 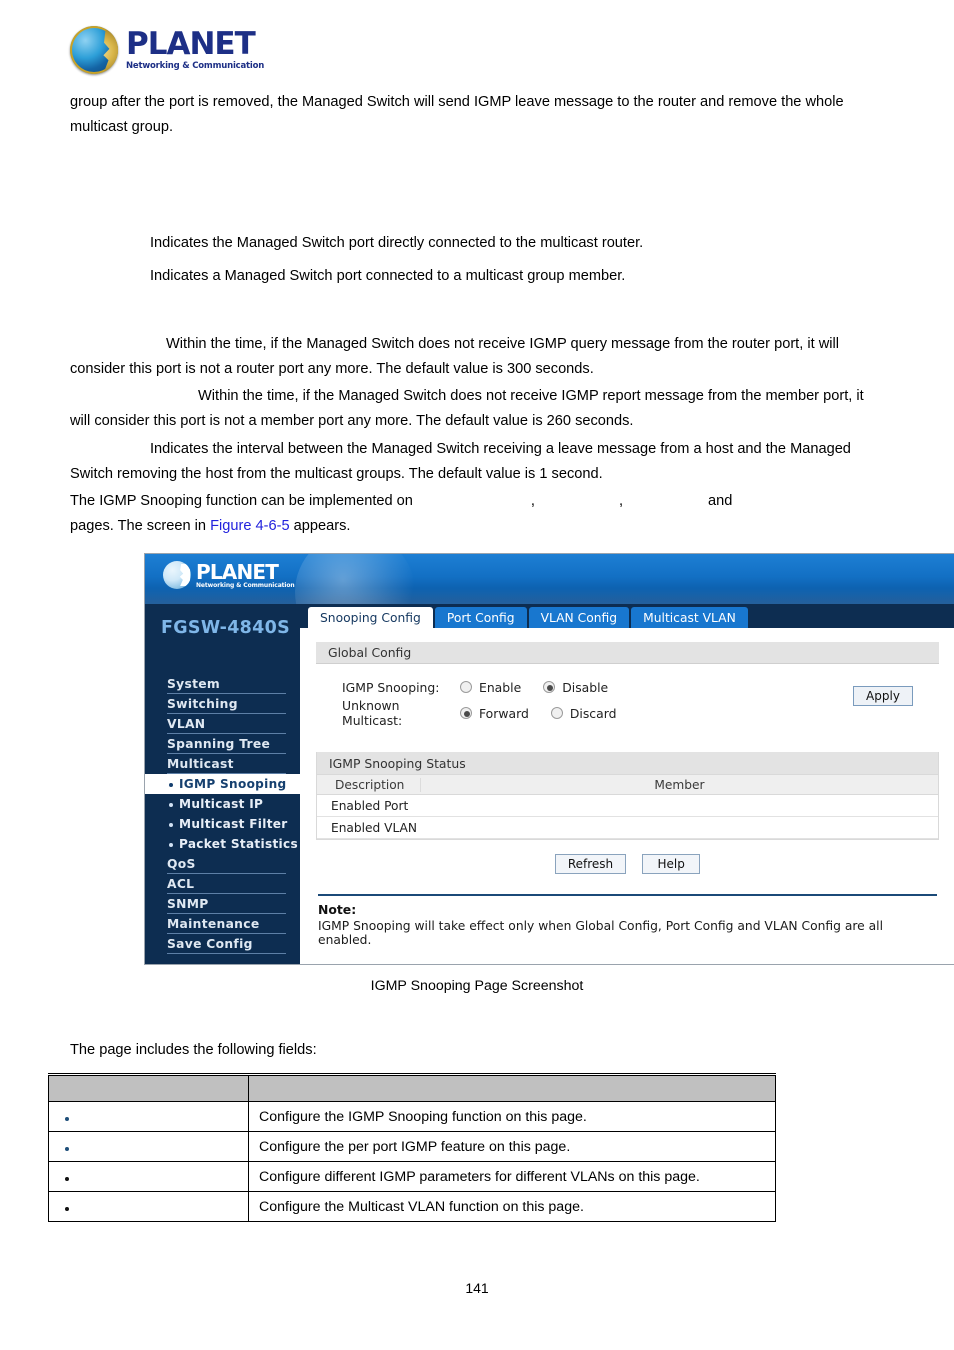 What do you see at coordinates (337, 909) in the screenshot?
I see `note-title: Note:` at bounding box center [337, 909].